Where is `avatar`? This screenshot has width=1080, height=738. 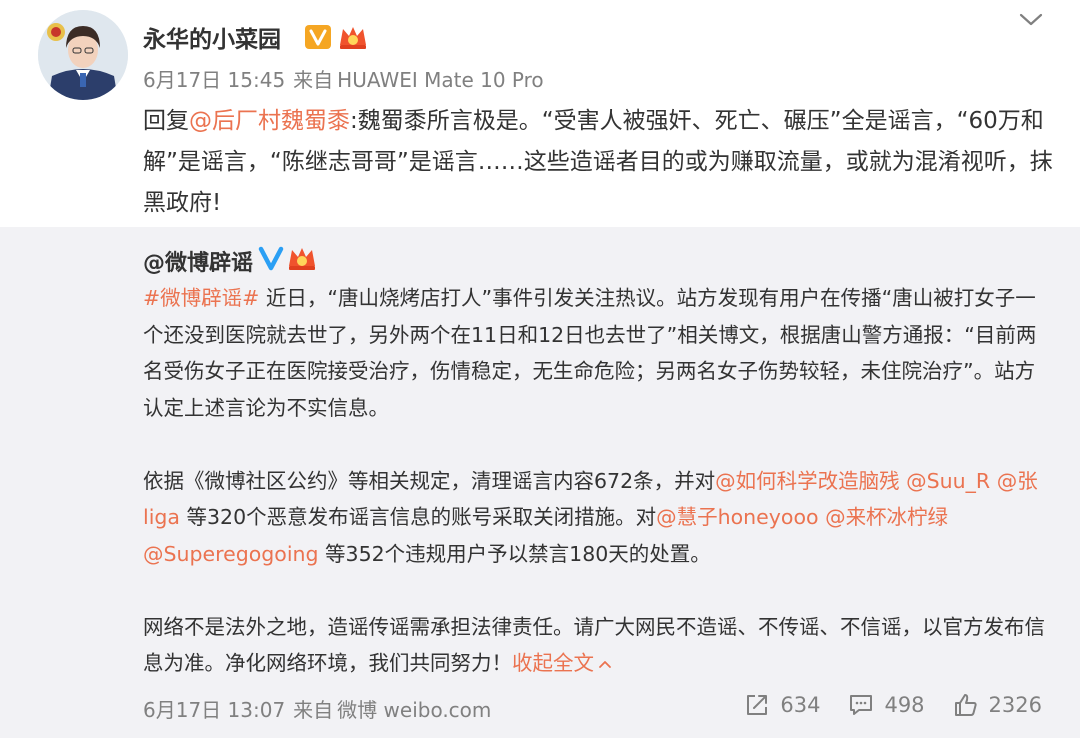 avatar is located at coordinates (83, 55).